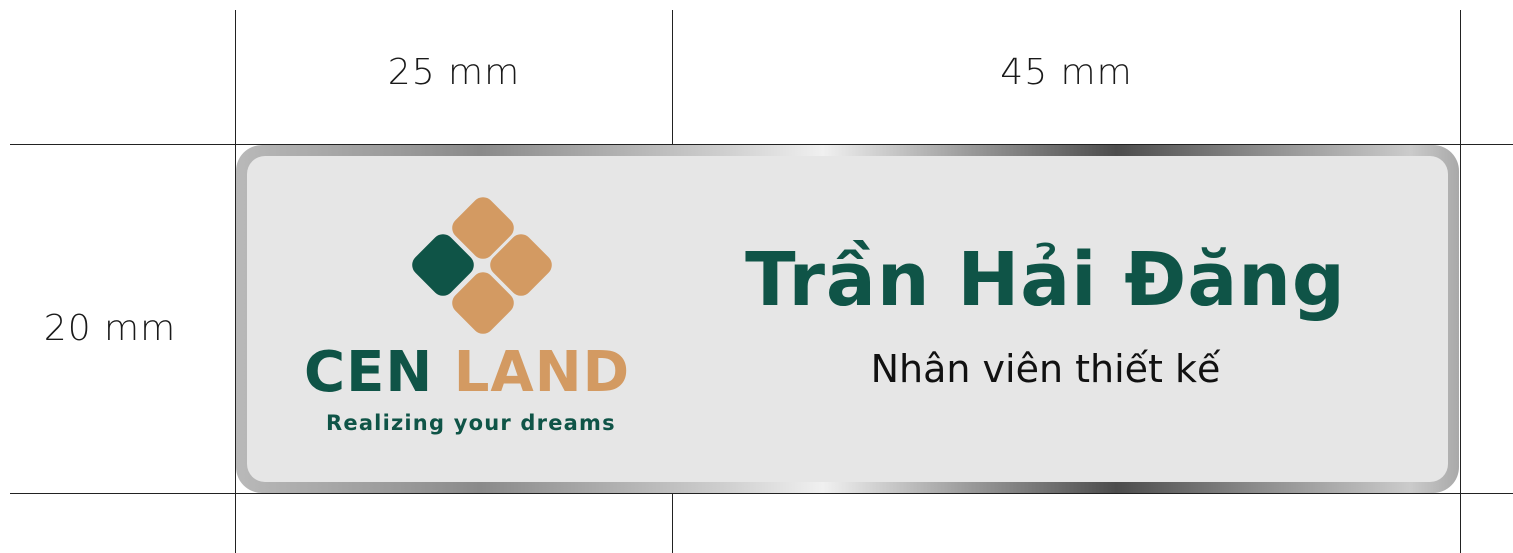  What do you see at coordinates (542, 372) in the screenshot?
I see `brand-wordmark-land: LAND` at bounding box center [542, 372].